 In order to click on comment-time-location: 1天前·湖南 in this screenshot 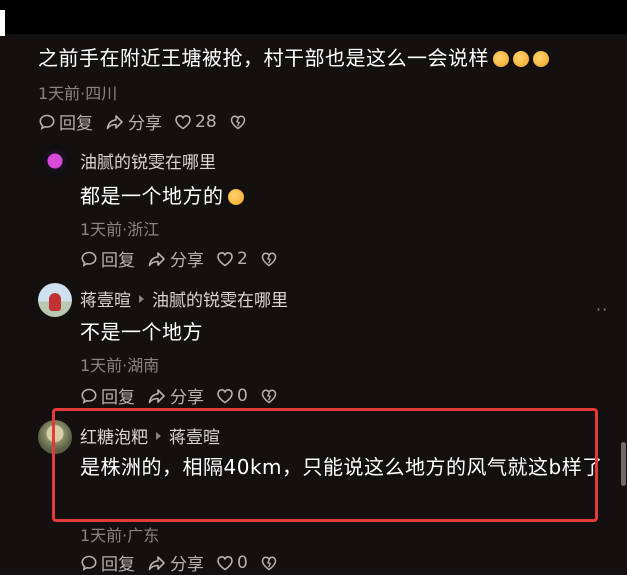, I will do `click(120, 365)`.